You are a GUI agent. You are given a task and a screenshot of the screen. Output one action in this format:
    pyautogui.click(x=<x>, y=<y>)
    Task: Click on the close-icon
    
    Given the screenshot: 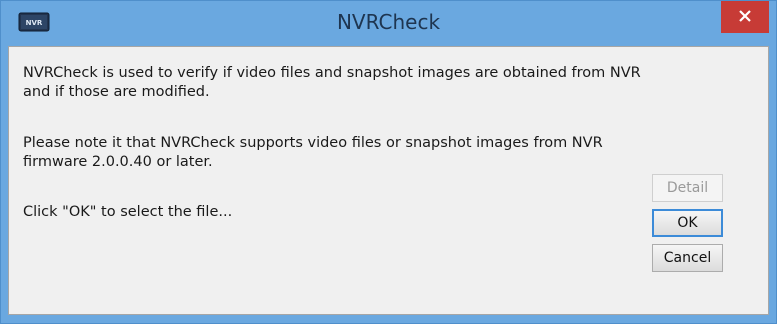 What is the action you would take?
    pyautogui.click(x=745, y=17)
    